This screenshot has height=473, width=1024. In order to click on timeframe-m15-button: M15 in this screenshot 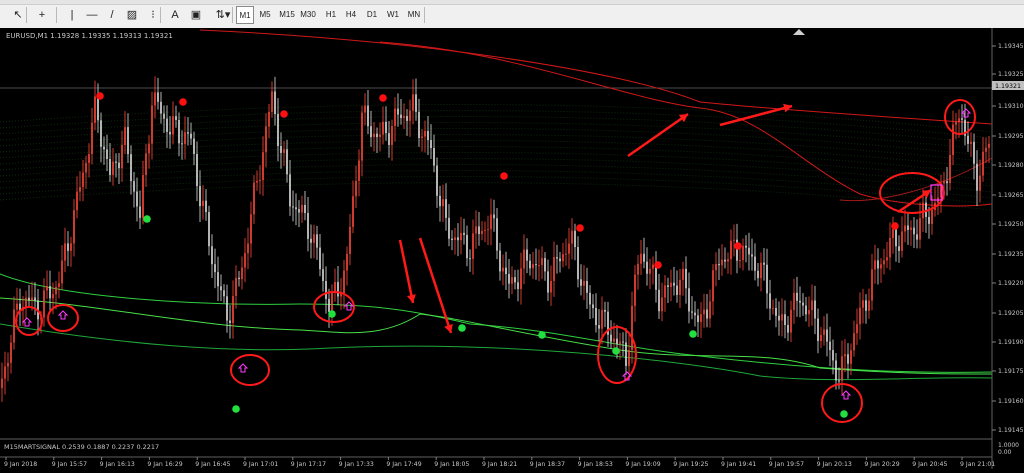, I will do `click(287, 15)`.